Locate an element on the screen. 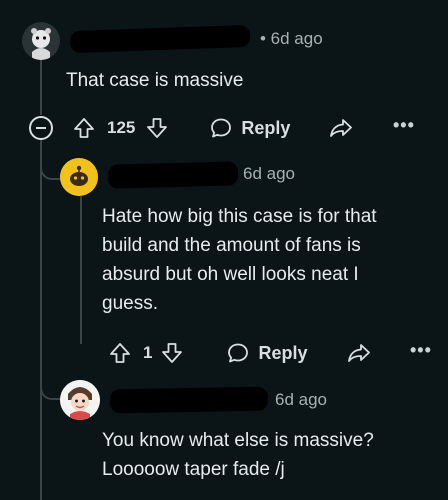 The image size is (448, 500). comment-body: That case is massive is located at coordinates (155, 80).